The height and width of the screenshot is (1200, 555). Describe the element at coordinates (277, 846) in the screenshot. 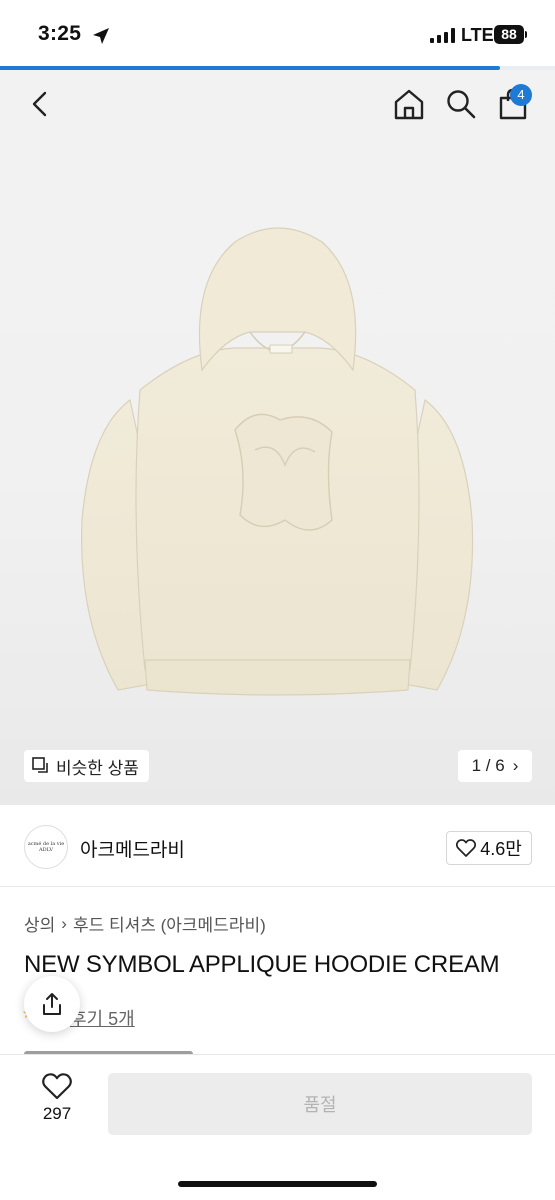

I see `brand-row: acmé de la vie ADLV 아크메드라비 4.6만` at that location.